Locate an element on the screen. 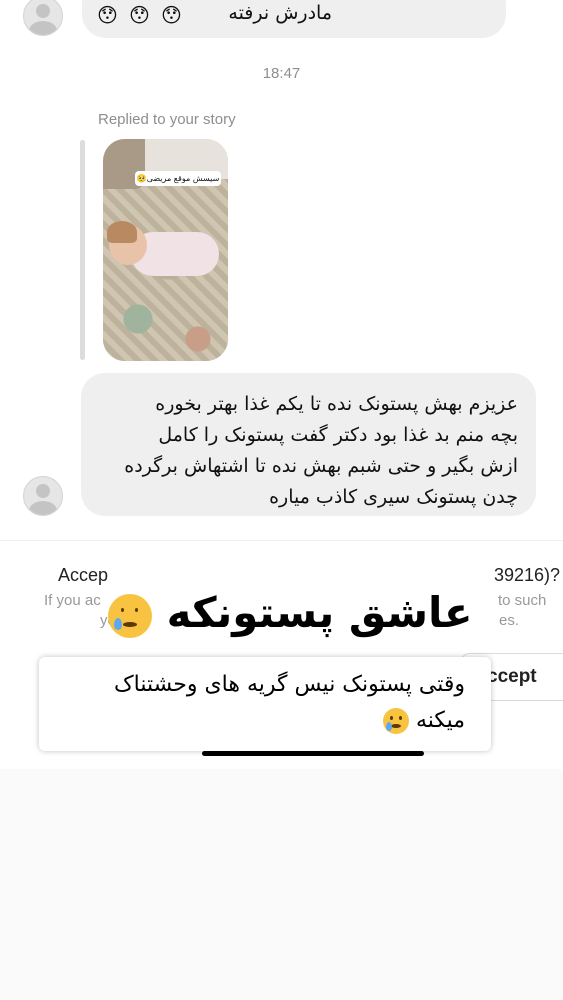  story-sticker-text: سیسش موقع مریضی🥺 is located at coordinates (178, 178).